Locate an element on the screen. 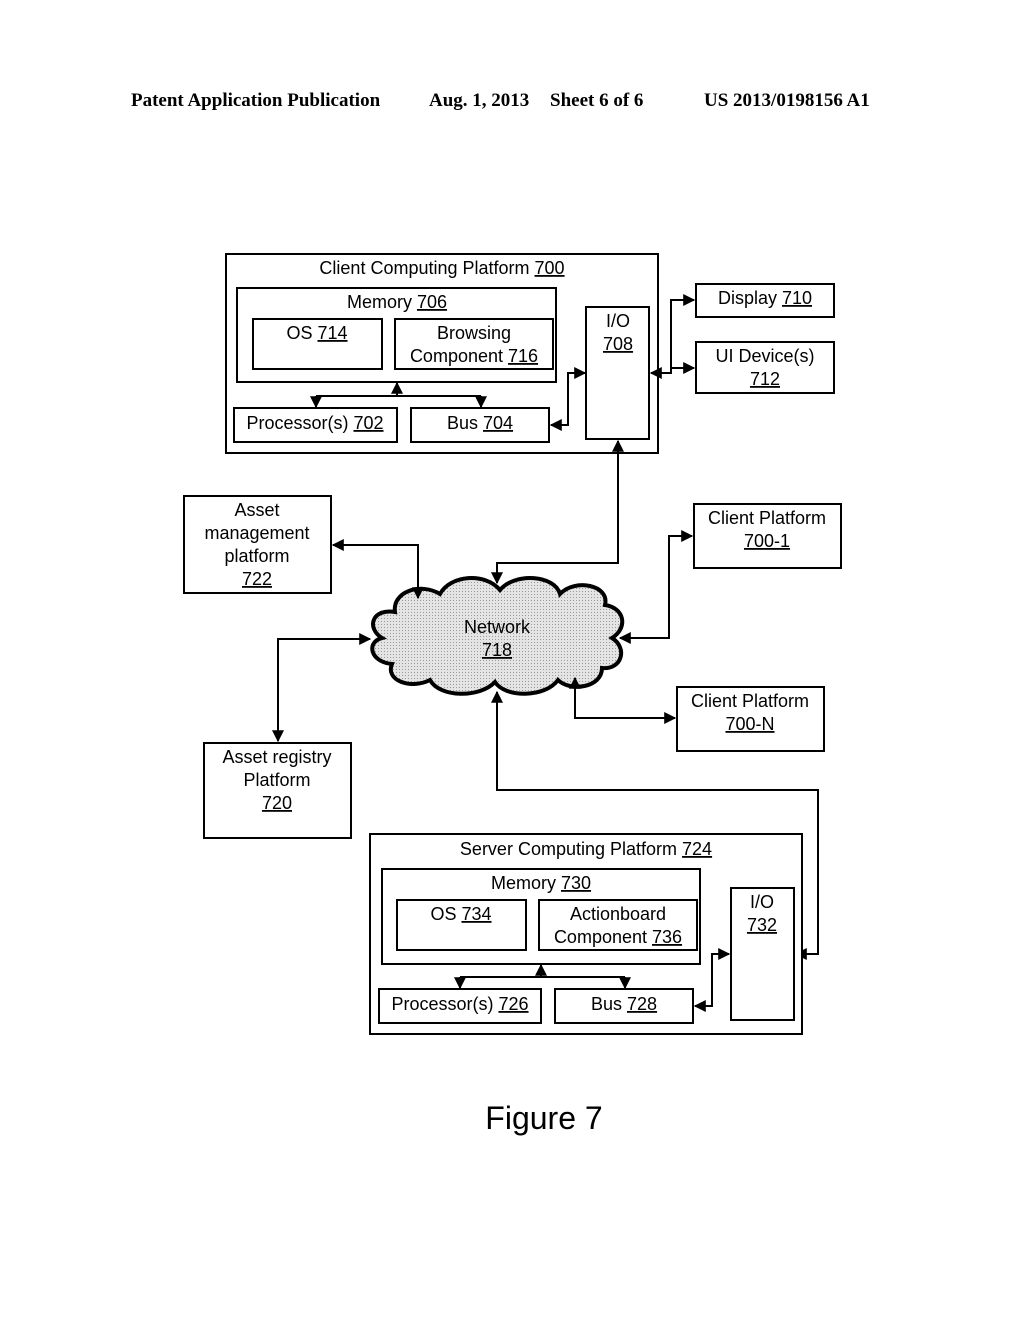 Image resolution: width=1024 pixels, height=1320 pixels. asset-registry-network-connector is located at coordinates (322, 688).